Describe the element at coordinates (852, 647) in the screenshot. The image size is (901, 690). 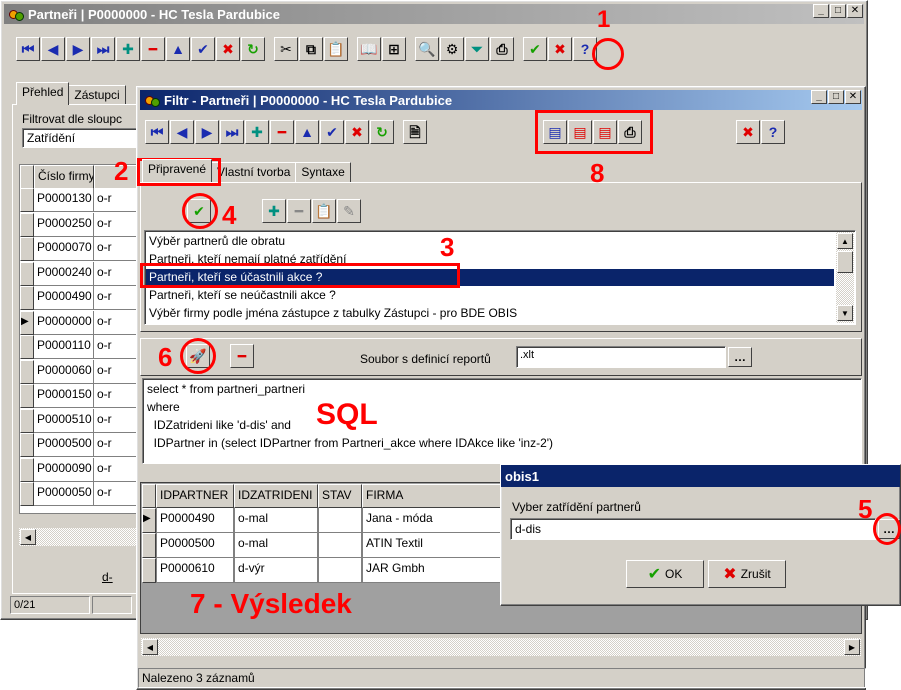
I see `result-scroll-right: ▶` at that location.